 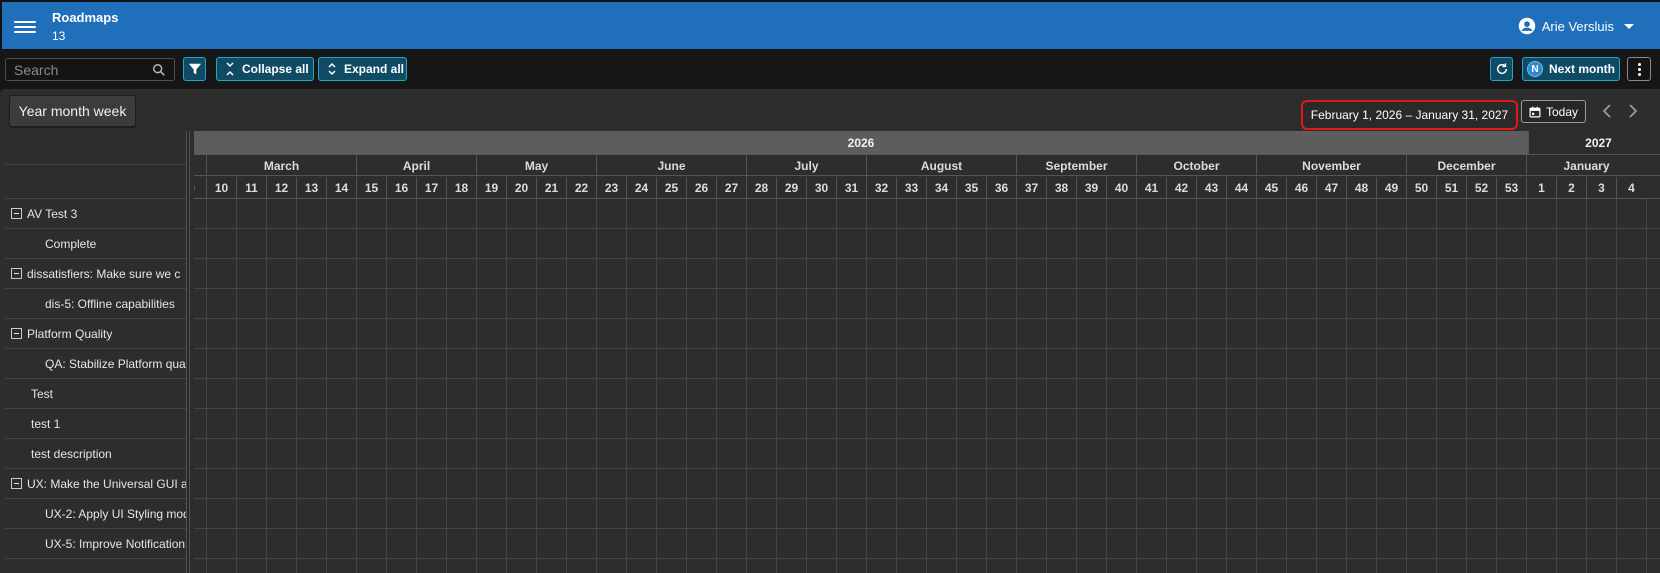 I want to click on calendar-icon, so click(x=1535, y=111).